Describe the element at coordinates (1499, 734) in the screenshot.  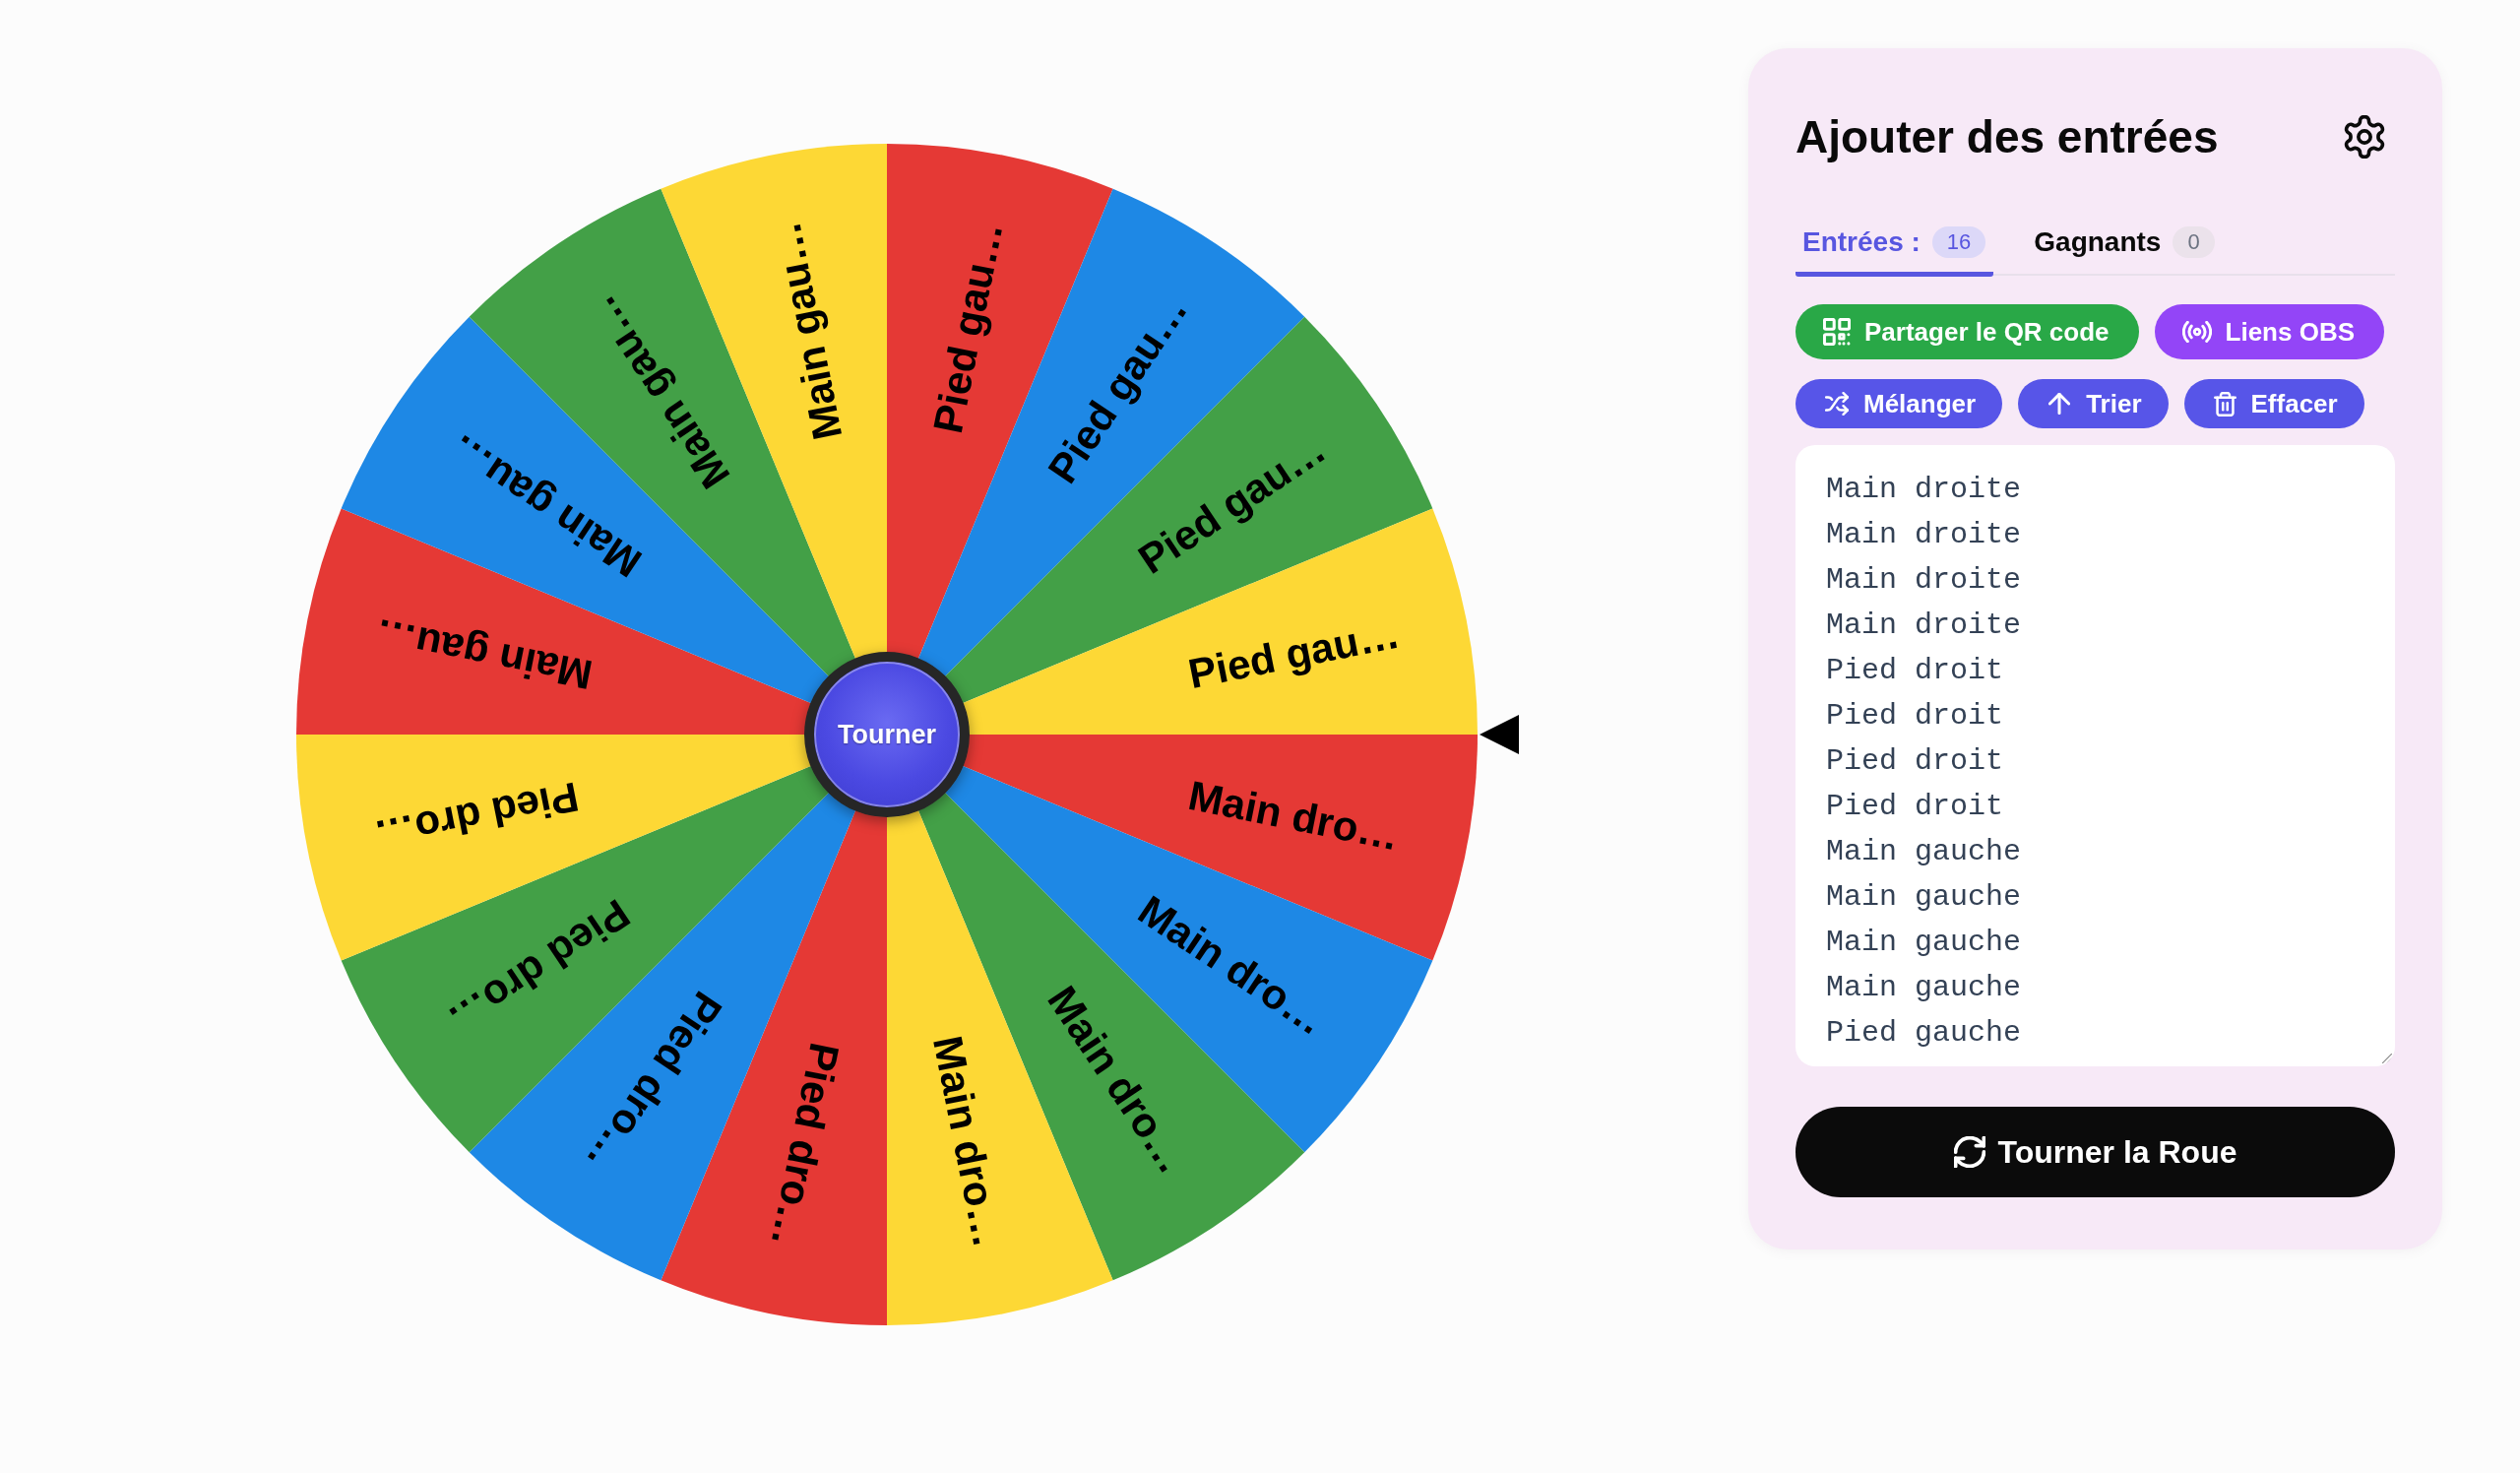
I see `wheel-pointer-icon` at that location.